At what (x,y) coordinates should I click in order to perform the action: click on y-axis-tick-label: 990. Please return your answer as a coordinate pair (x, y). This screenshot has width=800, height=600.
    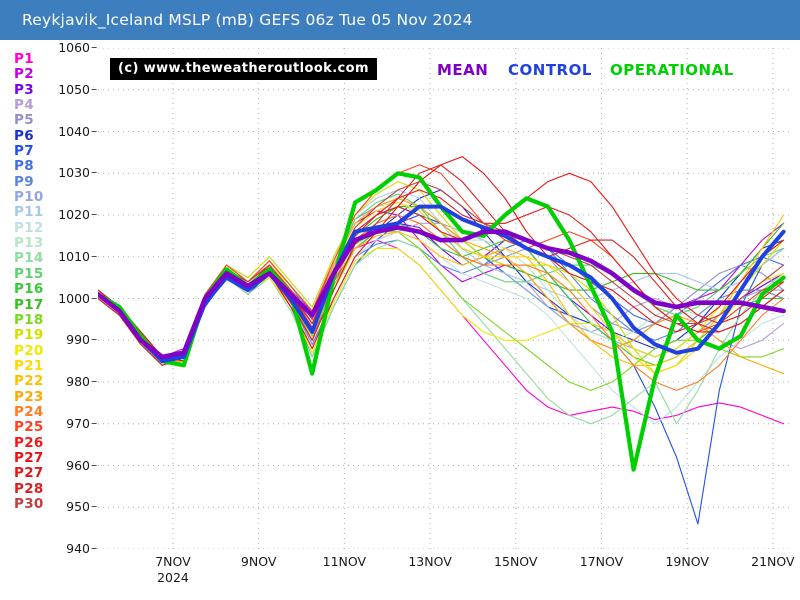
    Looking at the image, I should click on (78, 340).